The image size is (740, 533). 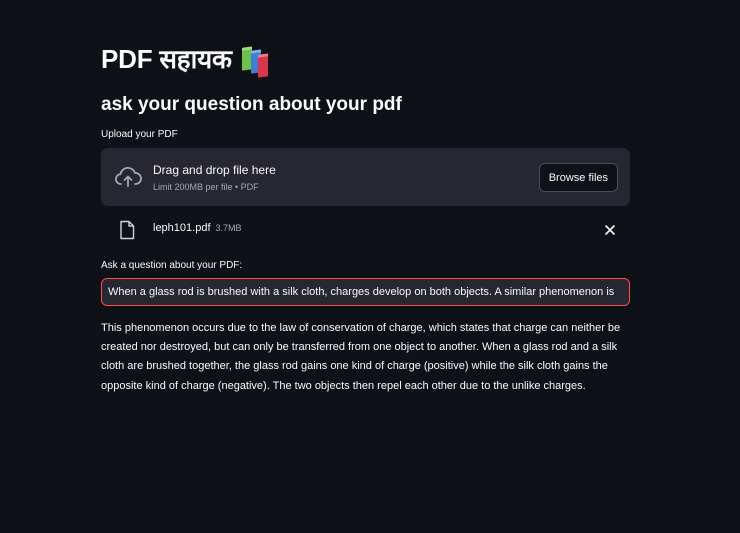 I want to click on uploaded-file-name: leph101.pdf, so click(x=182, y=228).